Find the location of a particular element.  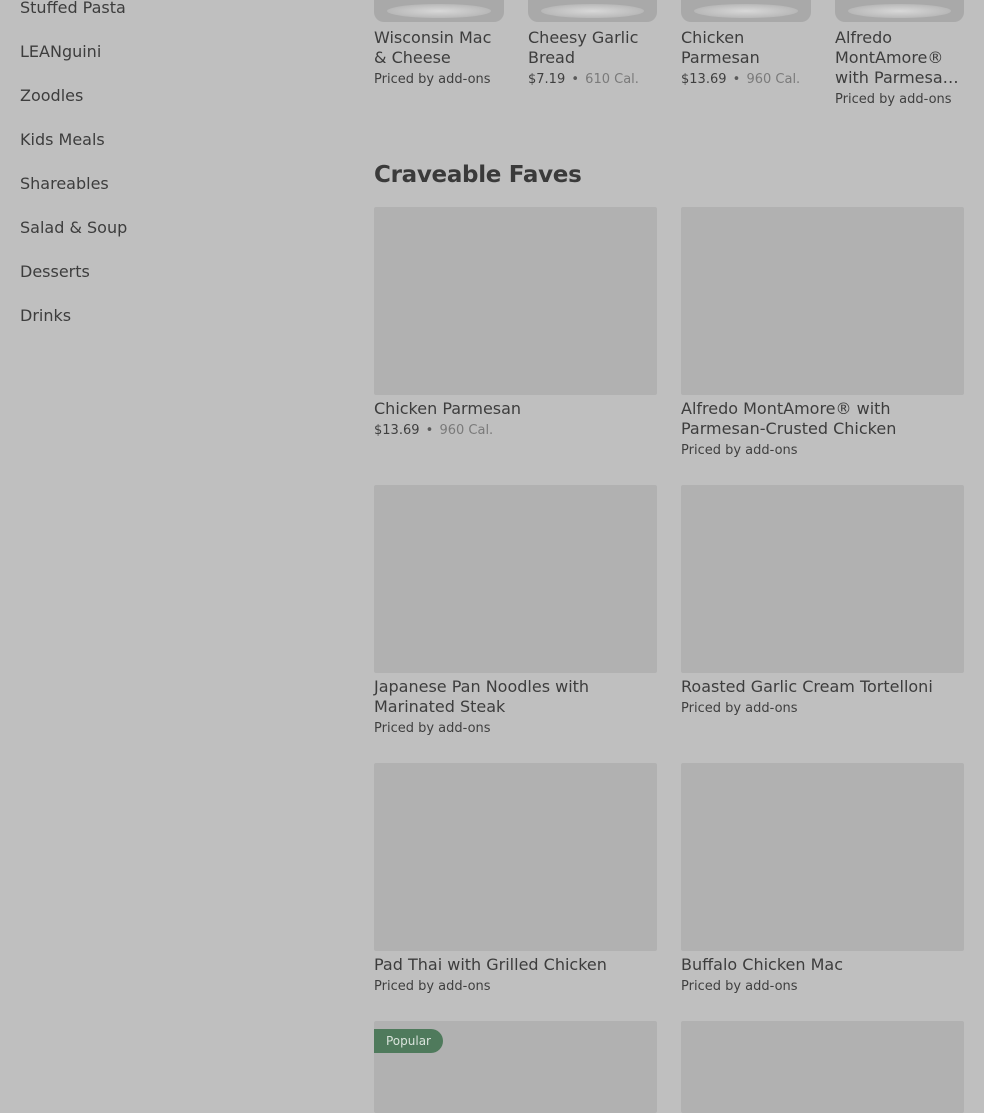

menu-item-card: Popular is located at coordinates (515, 1067).